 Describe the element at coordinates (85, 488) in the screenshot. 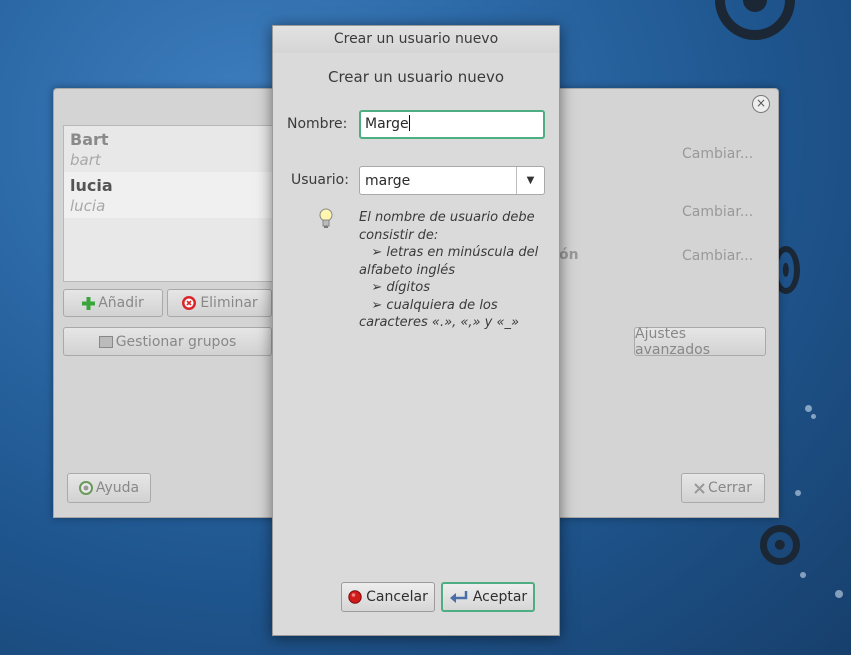

I see `help-icon` at that location.